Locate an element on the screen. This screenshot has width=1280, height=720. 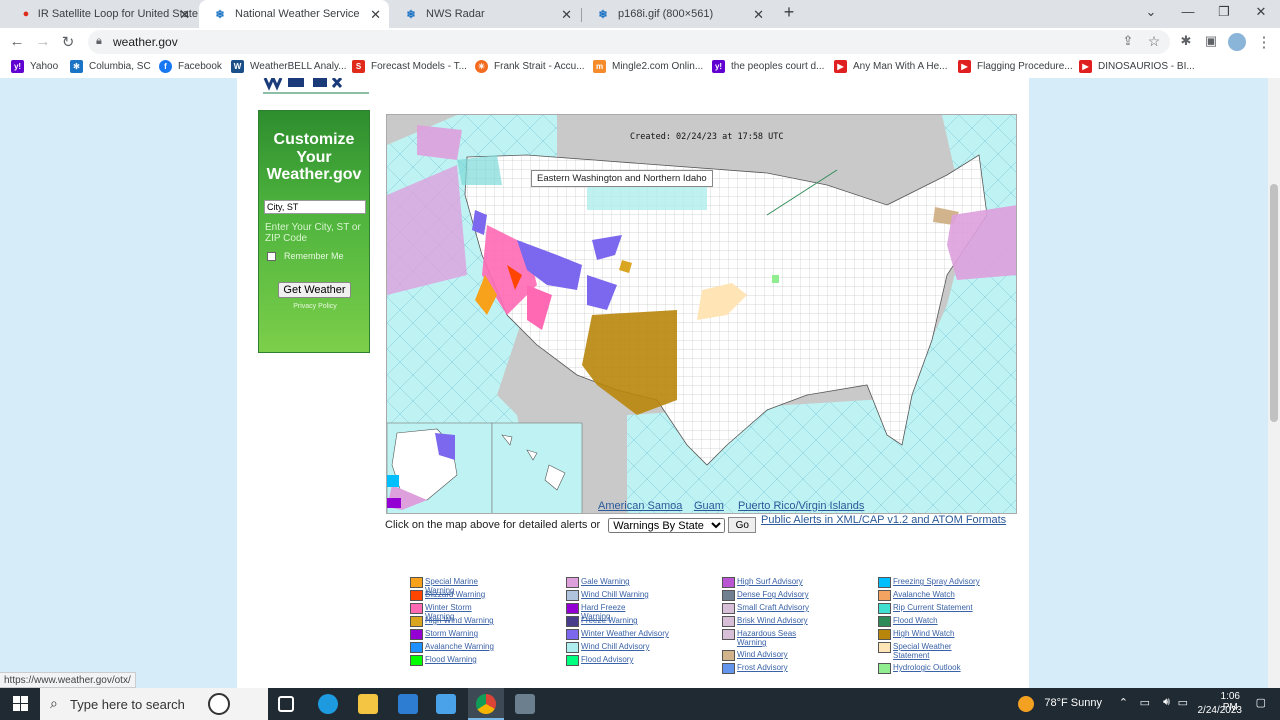
american-samoa-link: American Samoa is located at coordinates (640, 506).